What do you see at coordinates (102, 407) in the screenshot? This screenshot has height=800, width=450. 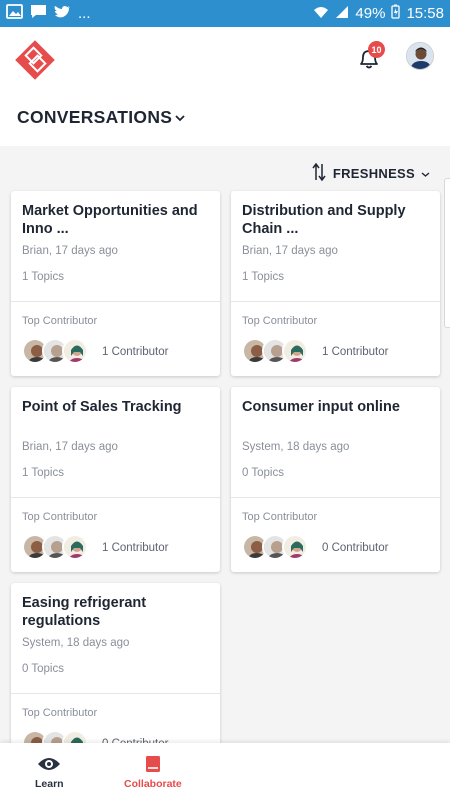 I see `card-title: Point of Sales Tracking` at bounding box center [102, 407].